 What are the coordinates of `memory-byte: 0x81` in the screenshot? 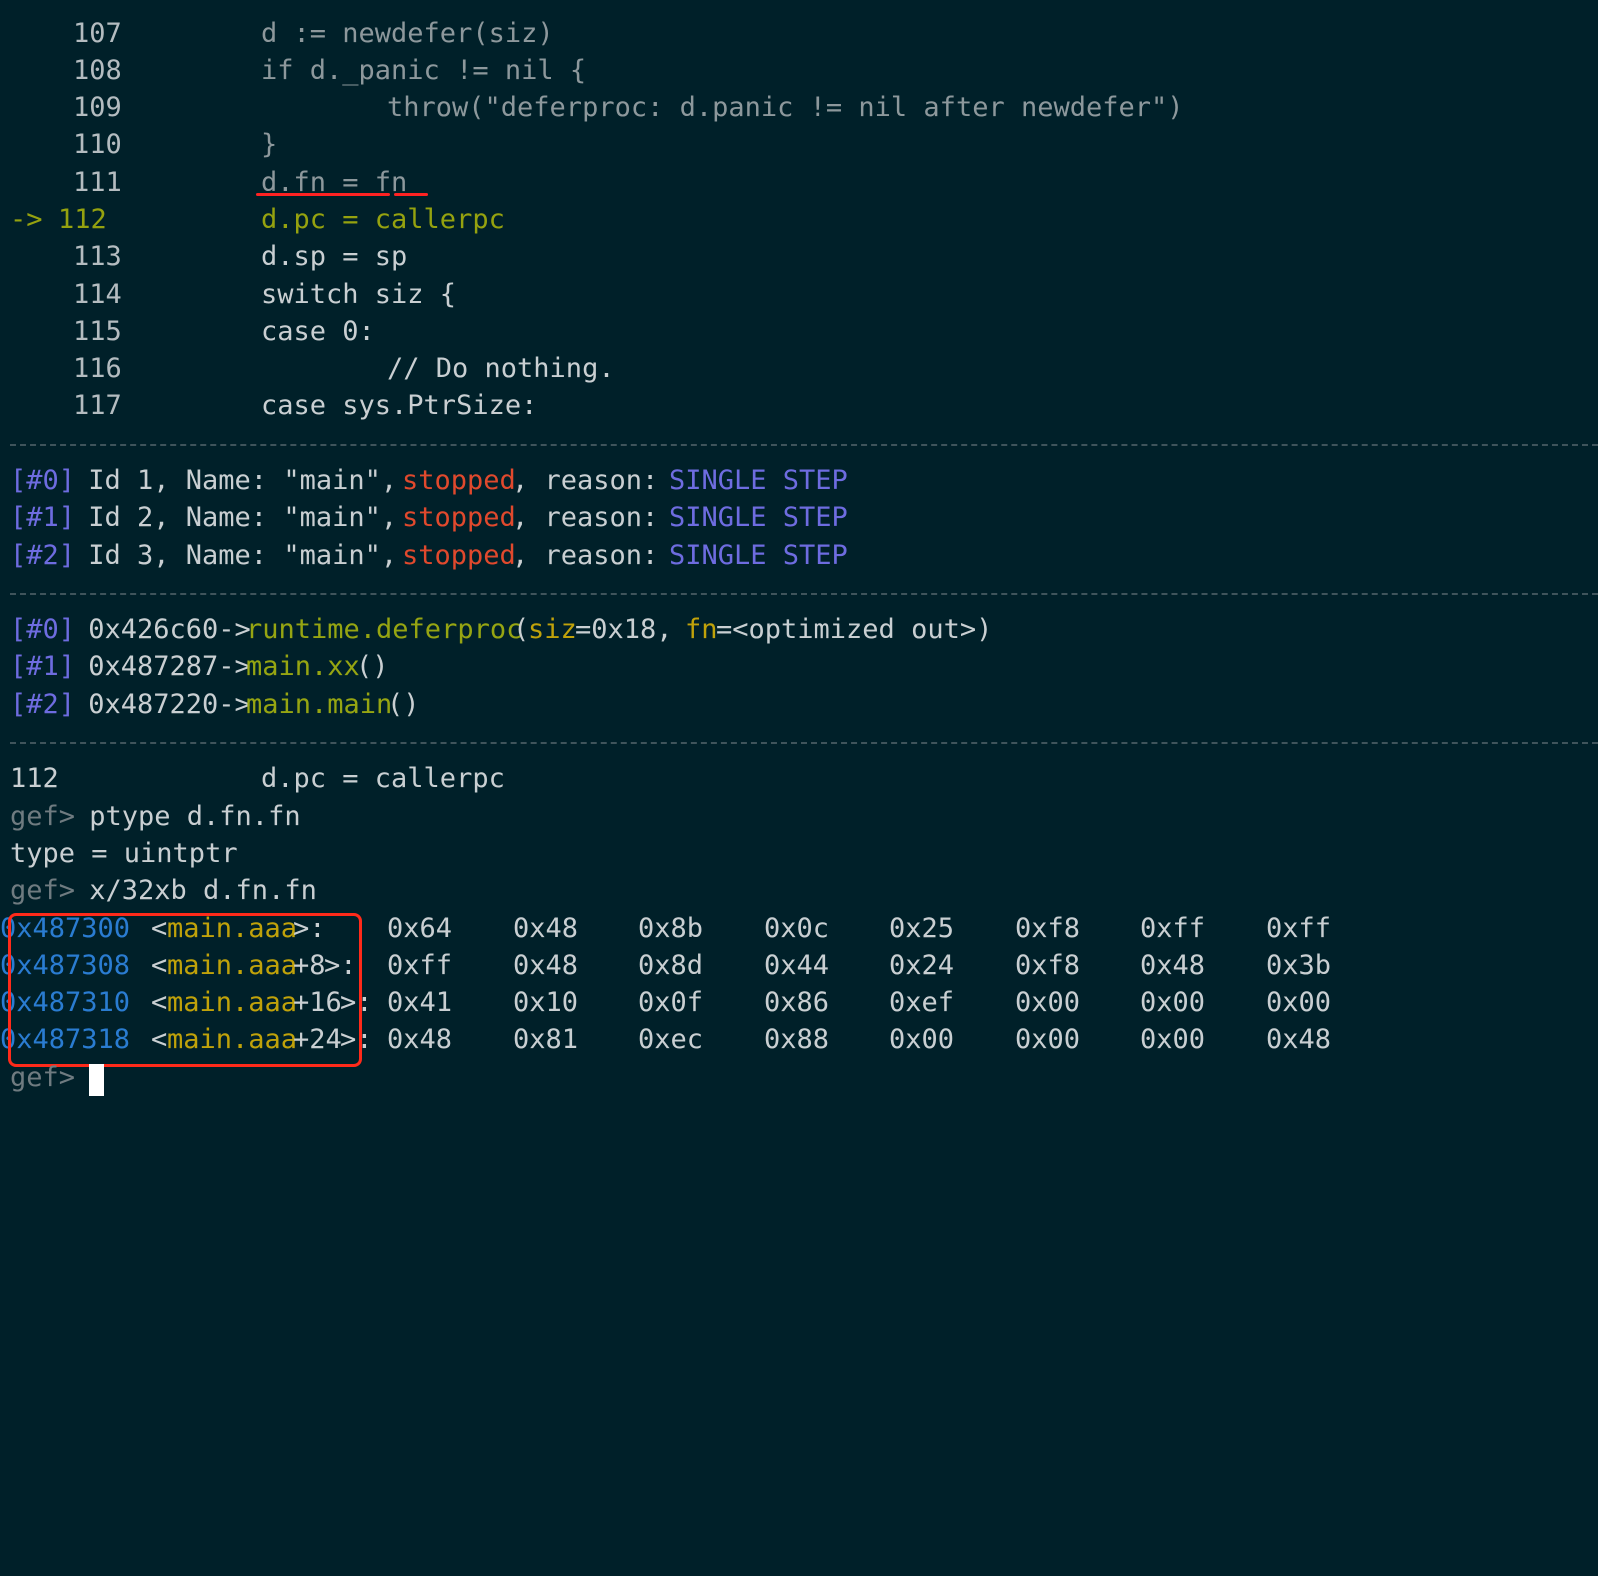 It's located at (546, 1039).